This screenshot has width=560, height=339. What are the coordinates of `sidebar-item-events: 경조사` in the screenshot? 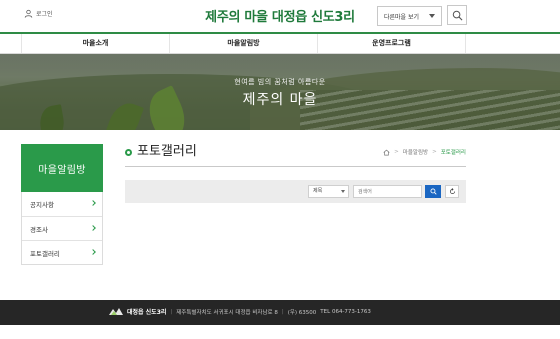 It's located at (62, 228).